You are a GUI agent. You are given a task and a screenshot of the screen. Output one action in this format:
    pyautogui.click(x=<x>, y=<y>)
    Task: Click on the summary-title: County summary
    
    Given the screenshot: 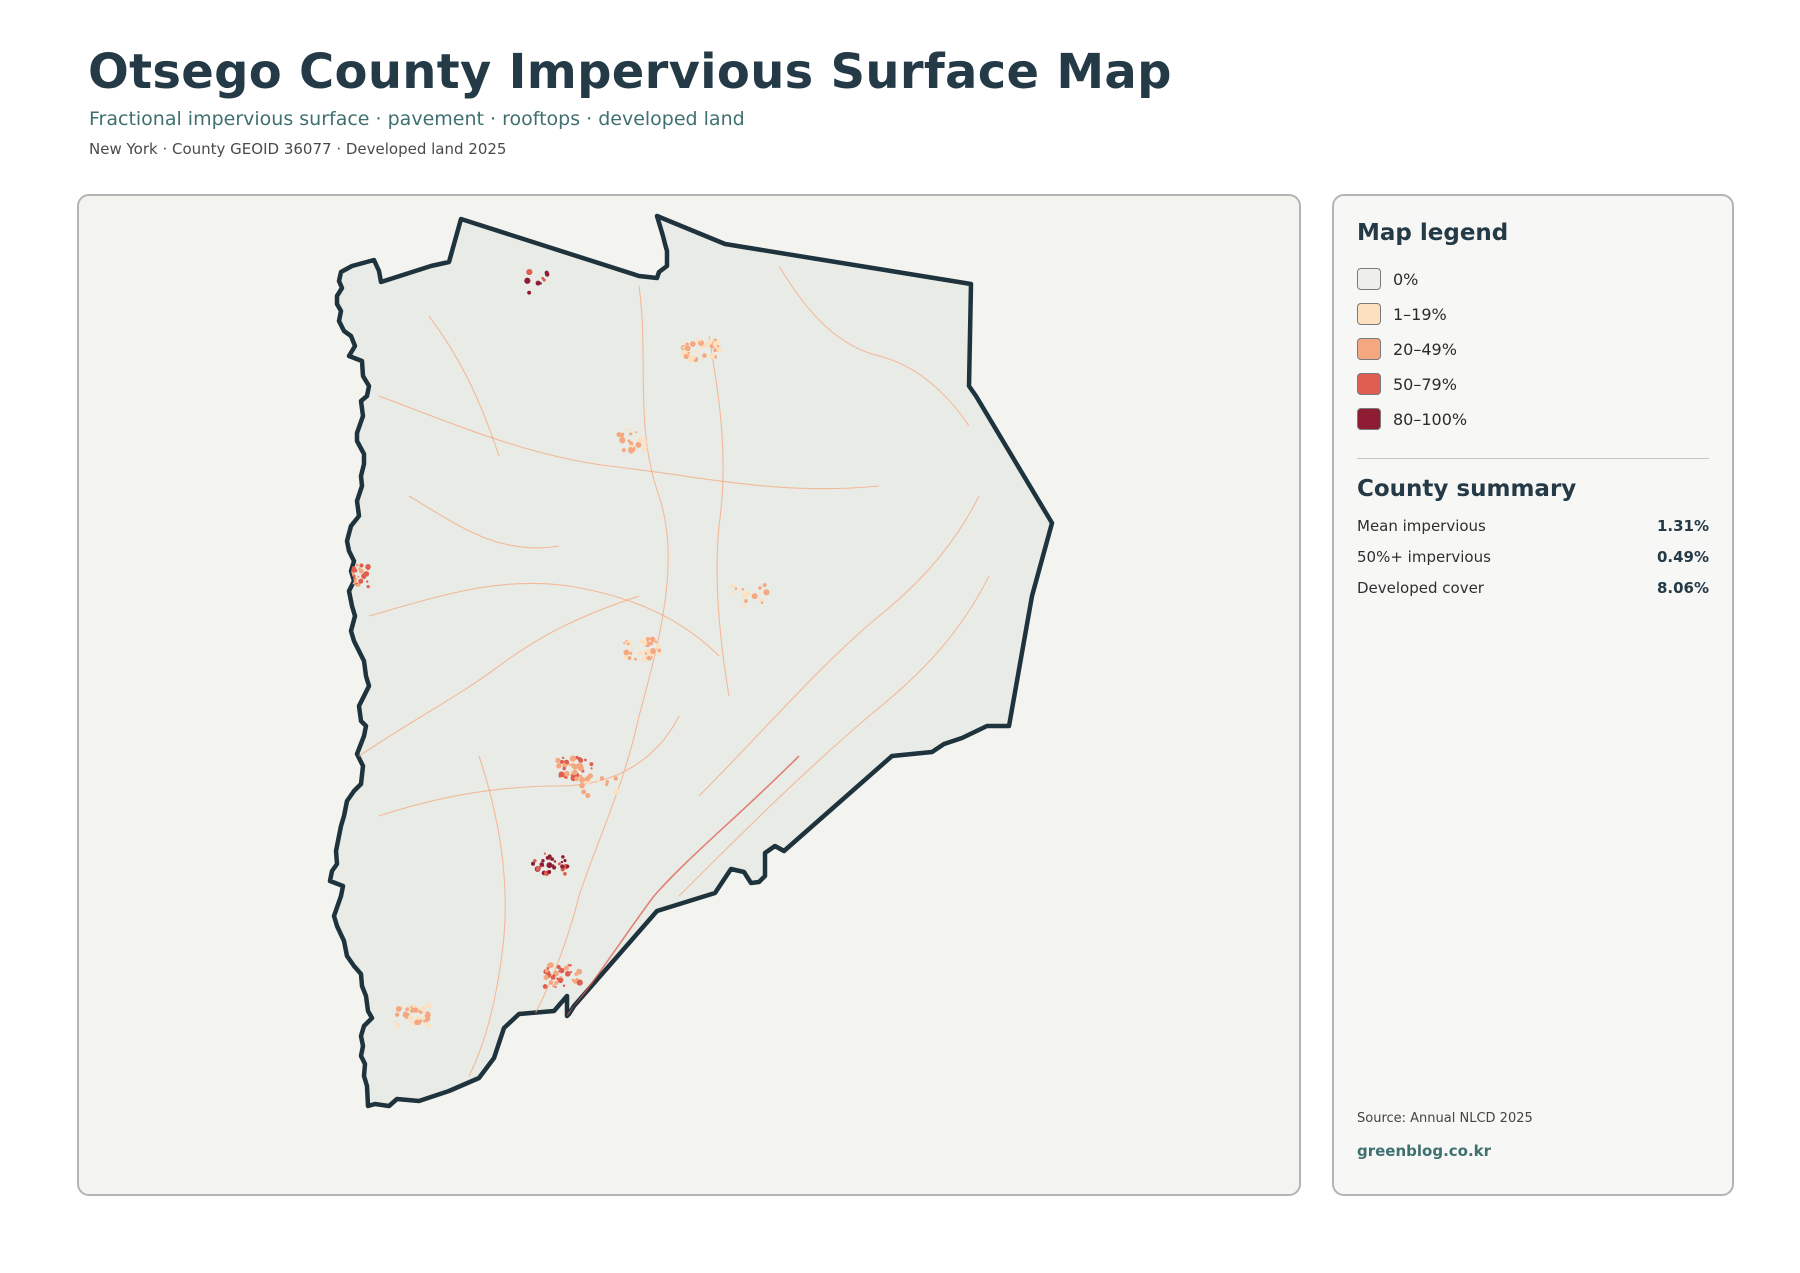 What is the action you would take?
    pyautogui.click(x=1467, y=489)
    